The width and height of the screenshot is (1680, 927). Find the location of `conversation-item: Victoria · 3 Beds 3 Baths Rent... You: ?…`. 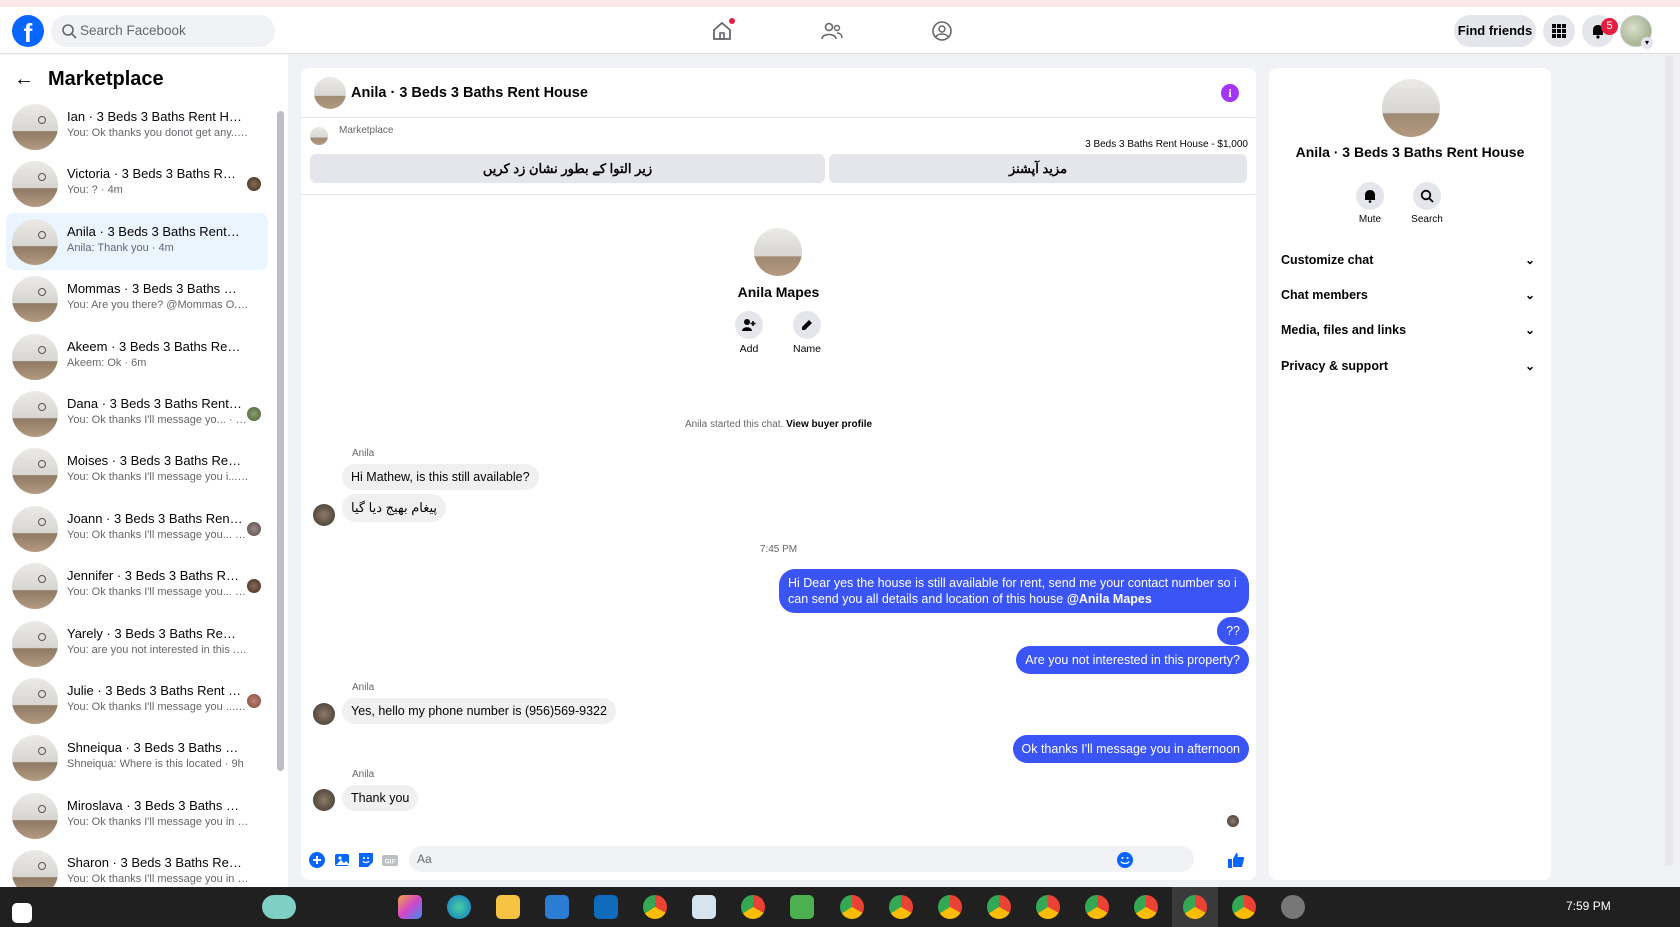

conversation-item: Victoria · 3 Beds 3 Baths Rent... You: ?… is located at coordinates (137, 183).